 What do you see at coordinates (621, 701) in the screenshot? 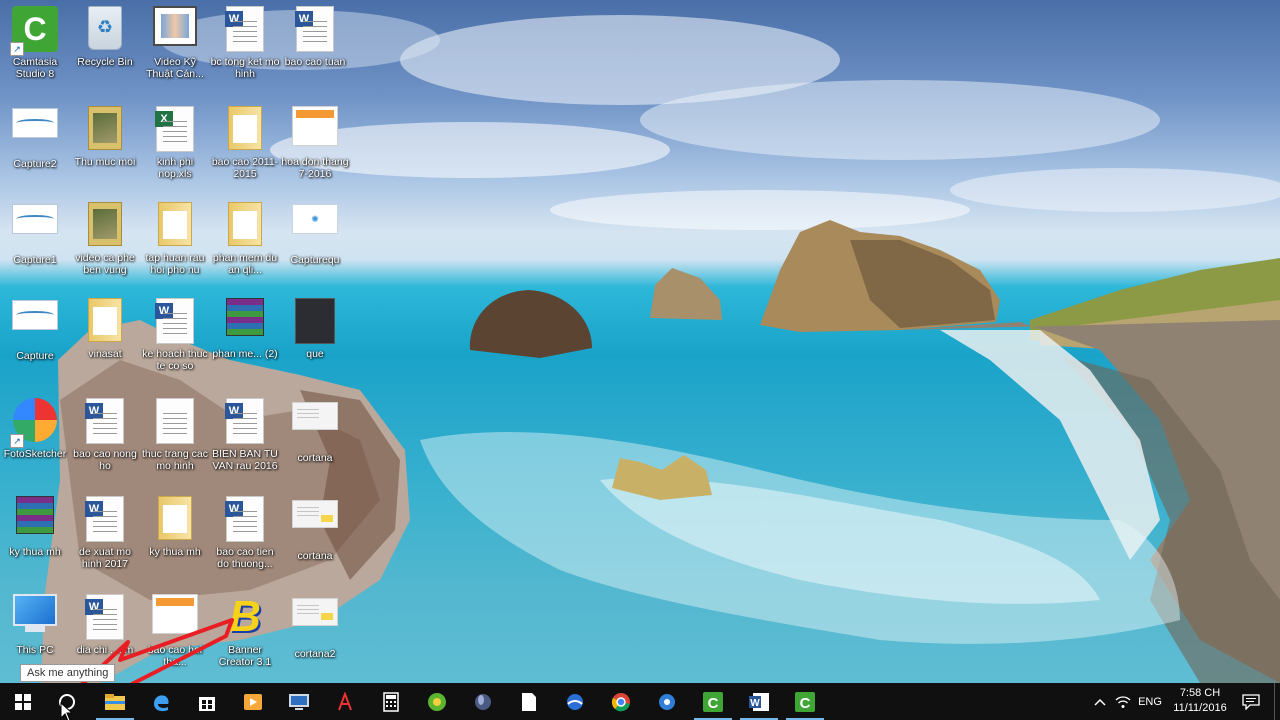
I see `taskbar-chrome` at bounding box center [621, 701].